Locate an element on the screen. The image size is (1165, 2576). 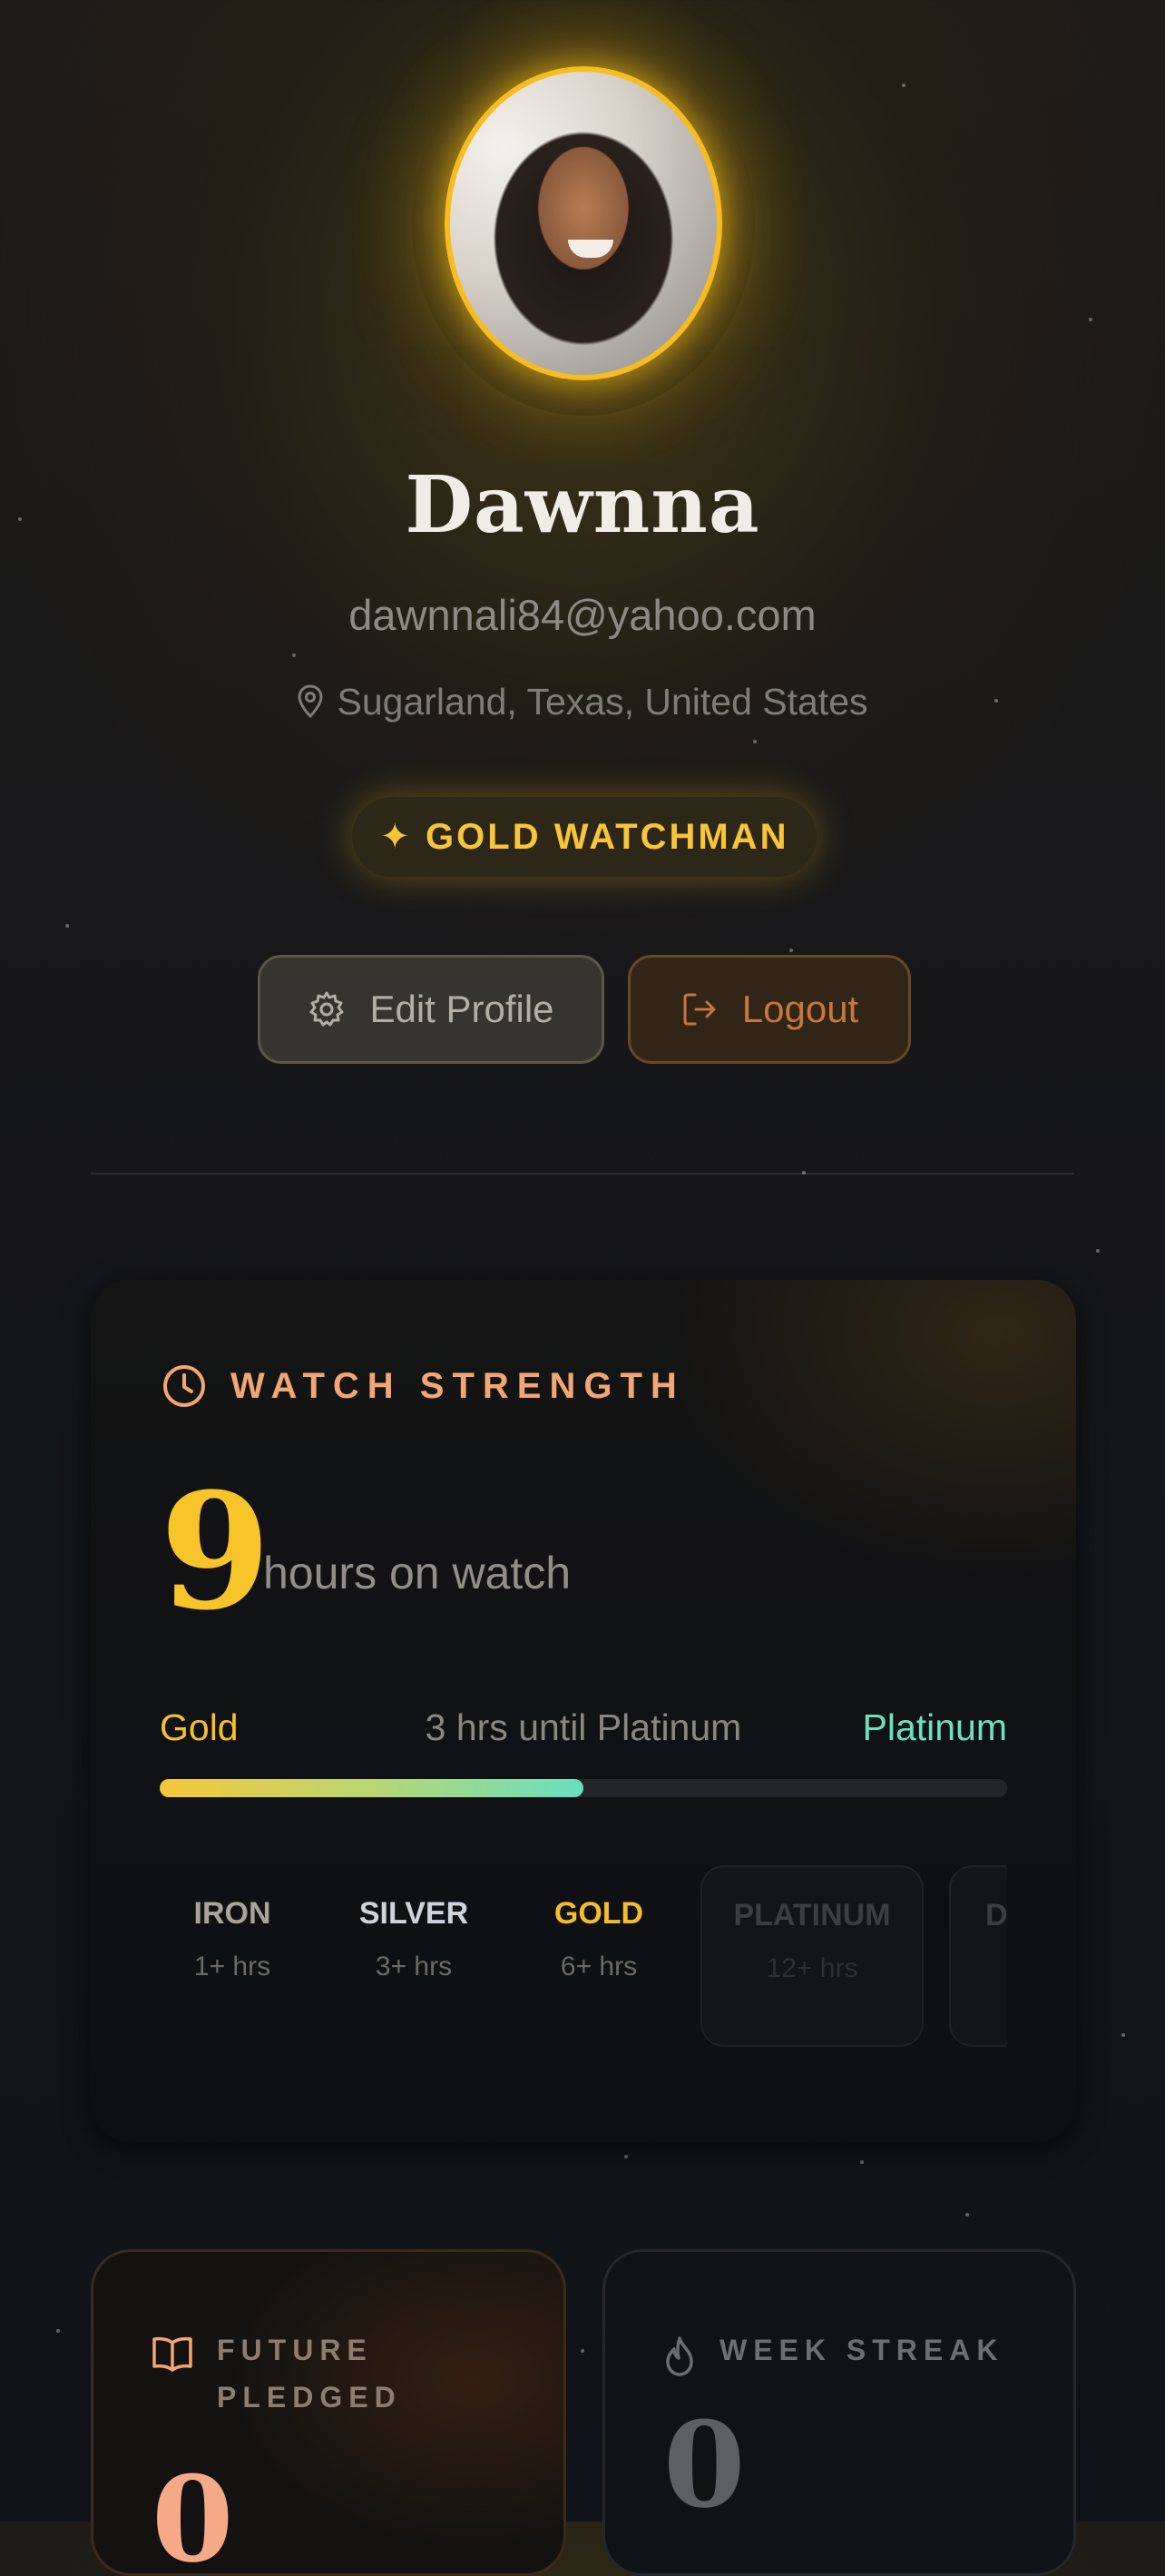
tier-item-iron: IRON 1+ hrs is located at coordinates (232, 1956).